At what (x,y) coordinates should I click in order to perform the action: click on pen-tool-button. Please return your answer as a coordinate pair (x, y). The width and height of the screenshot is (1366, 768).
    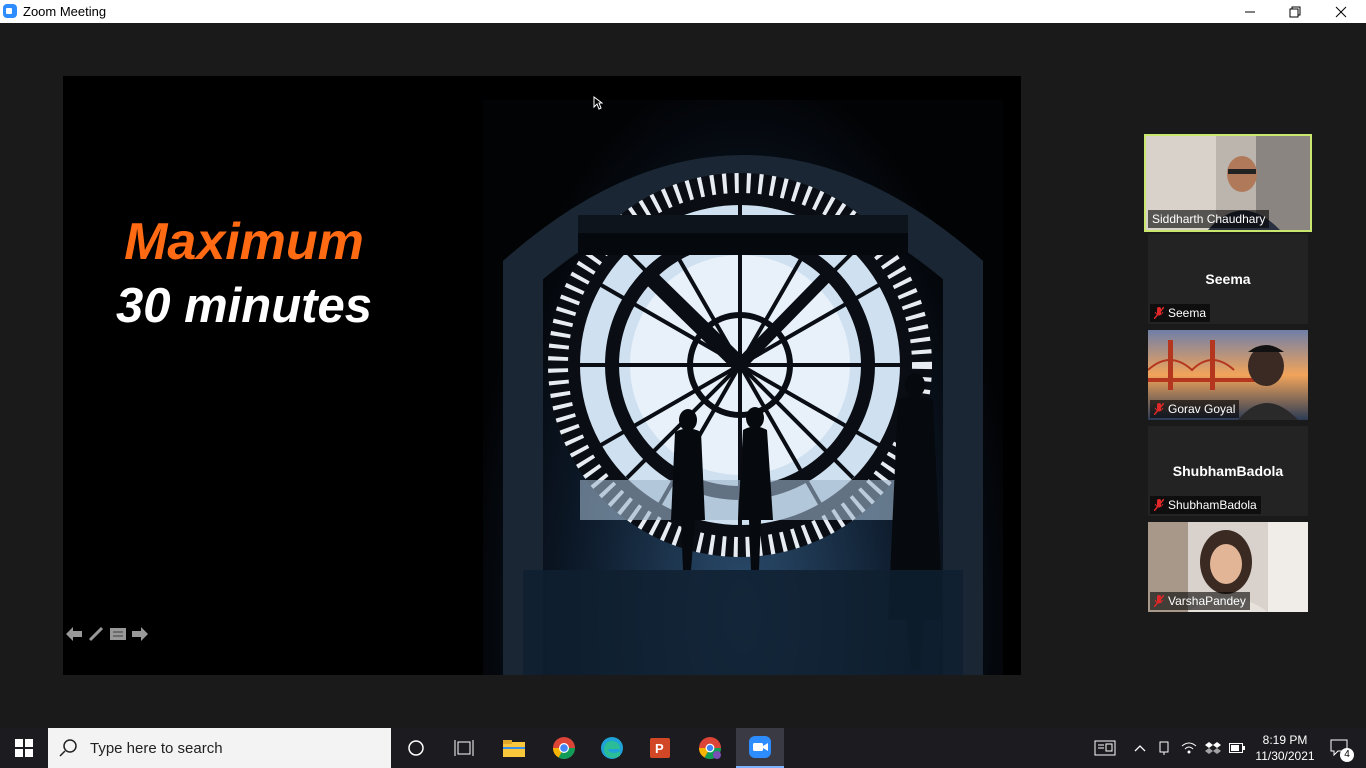
    Looking at the image, I should click on (96, 634).